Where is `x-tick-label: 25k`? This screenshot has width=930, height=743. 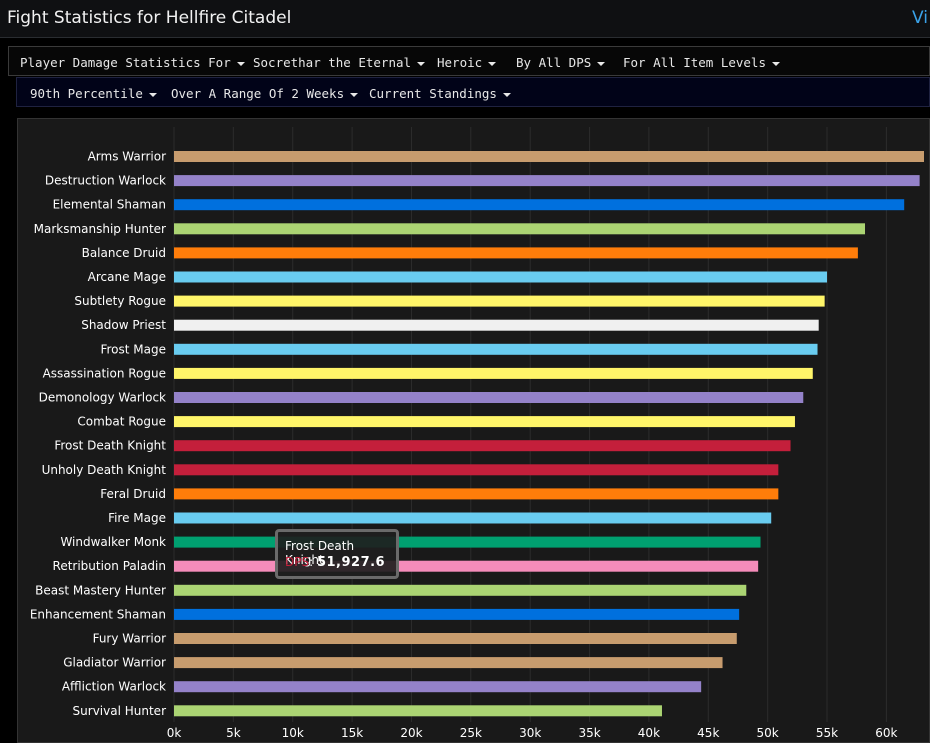 x-tick-label: 25k is located at coordinates (471, 733).